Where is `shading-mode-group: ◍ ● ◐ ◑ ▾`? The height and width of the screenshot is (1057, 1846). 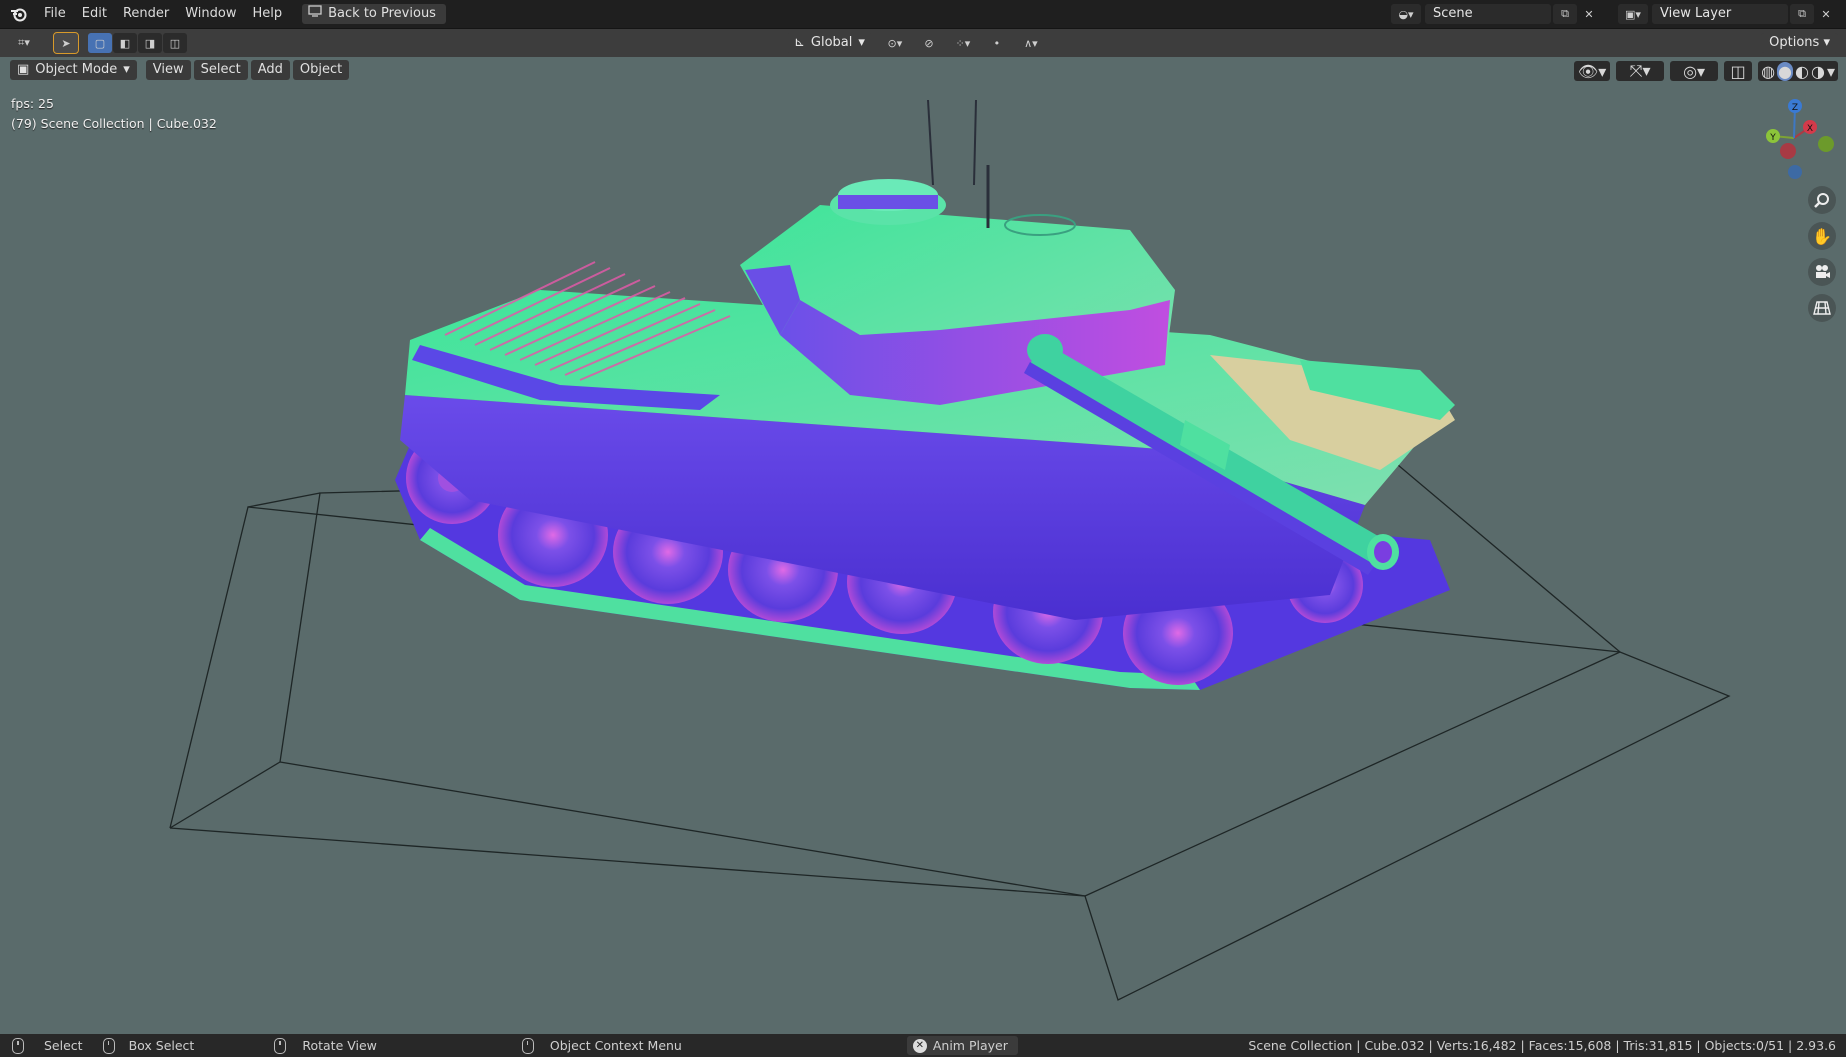
shading-mode-group: ◍ ● ◐ ◑ ▾ is located at coordinates (1798, 71).